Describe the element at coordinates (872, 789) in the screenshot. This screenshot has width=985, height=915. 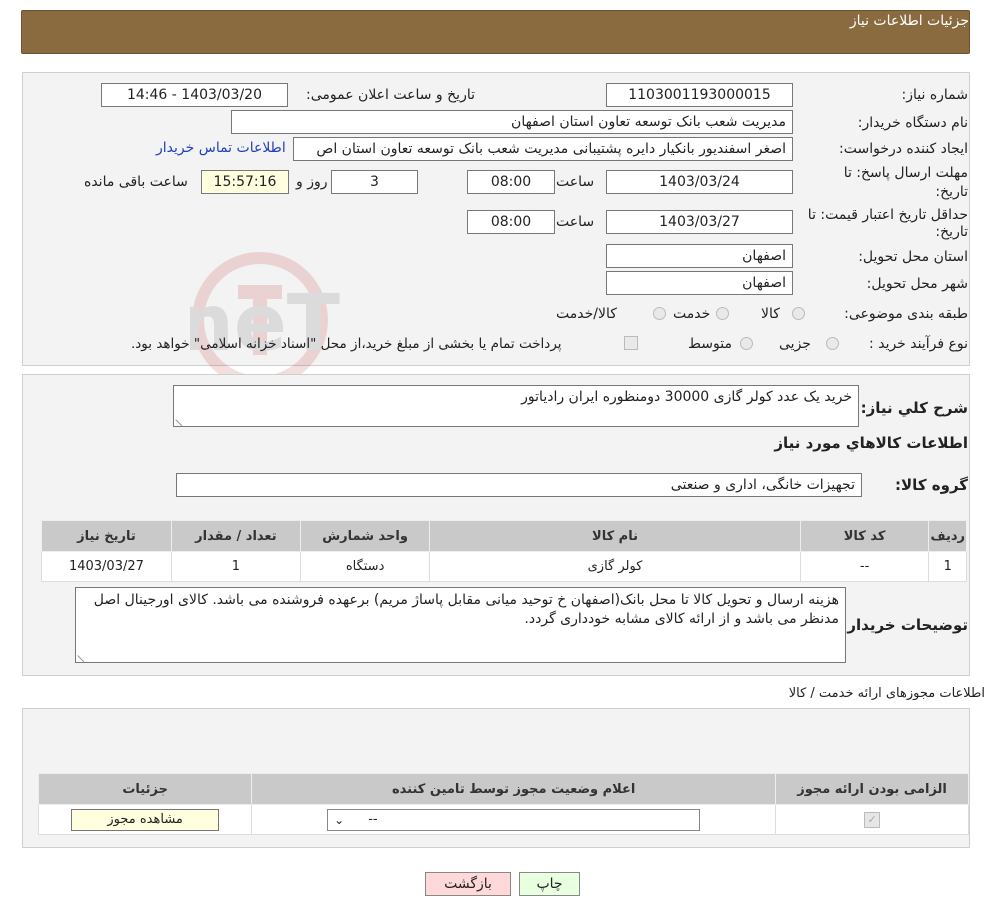
I see `col-license-required: الزامی بودن ارائه مجوز` at that location.